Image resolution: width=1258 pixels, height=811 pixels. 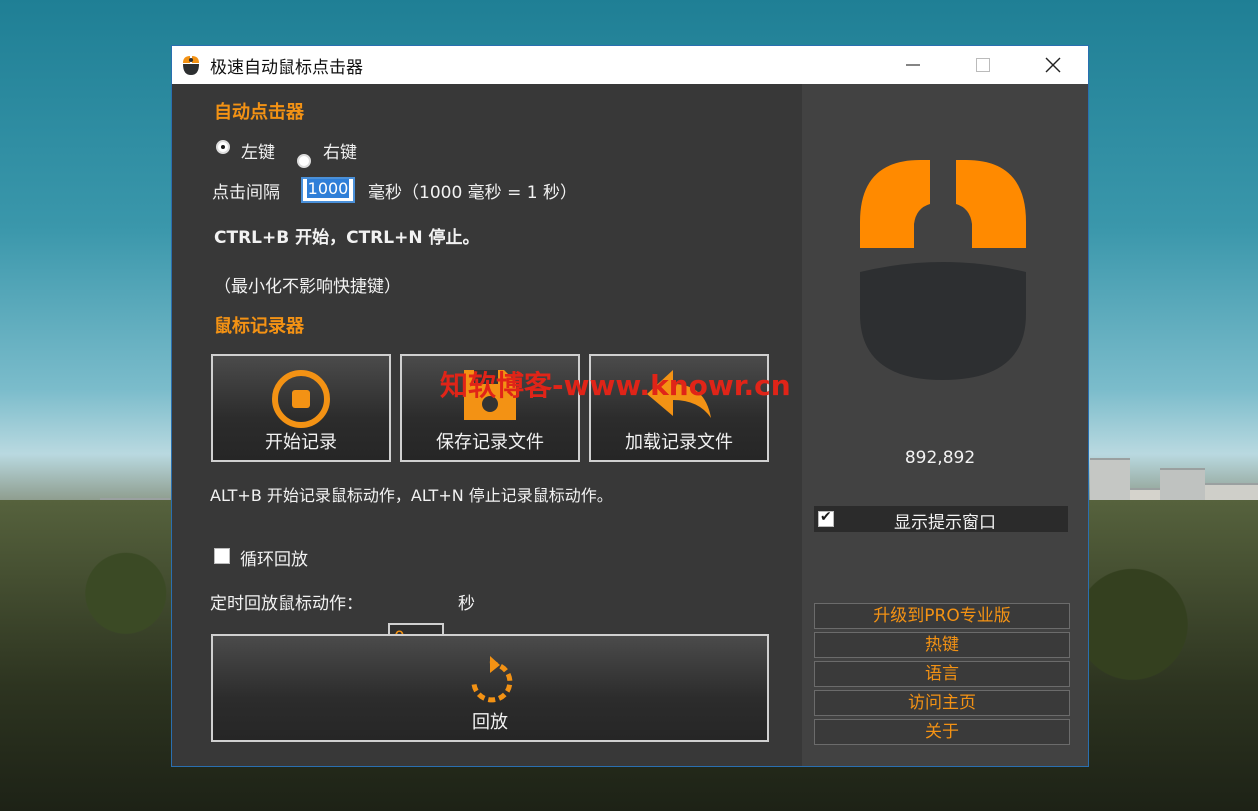 What do you see at coordinates (826, 518) in the screenshot?
I see `show-tip-checkbox` at bounding box center [826, 518].